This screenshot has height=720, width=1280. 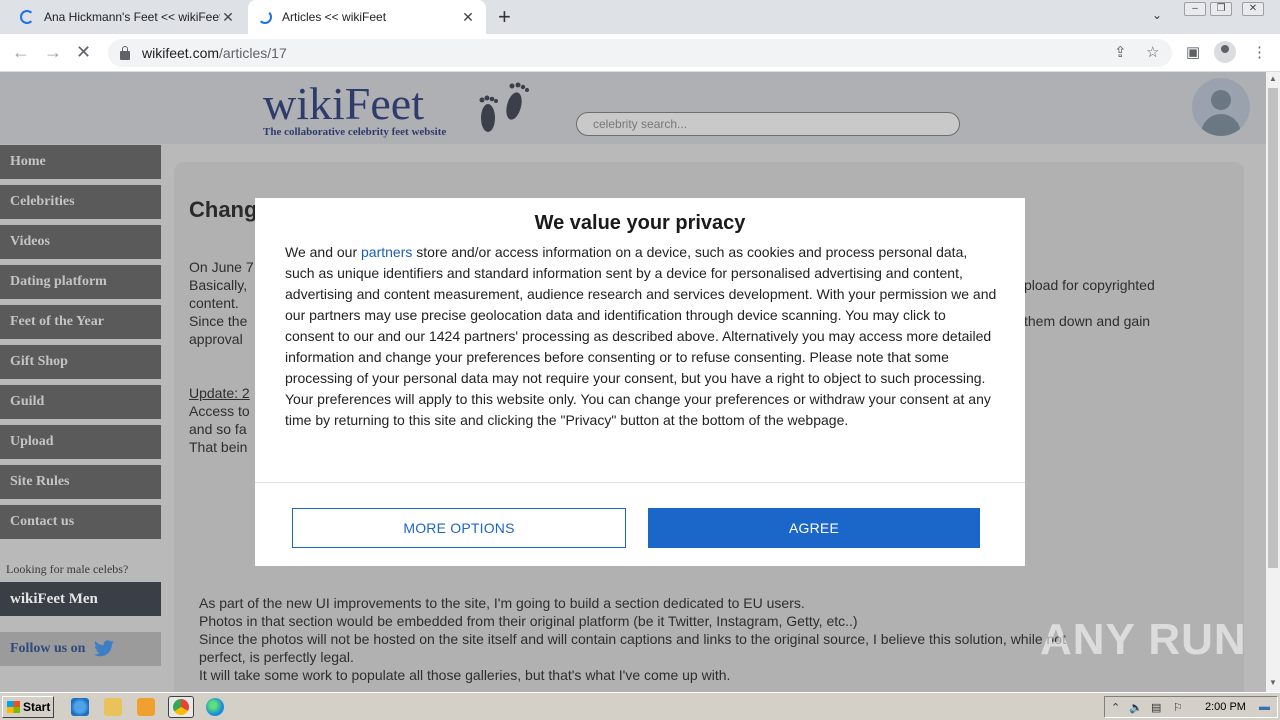 What do you see at coordinates (640, 482) in the screenshot?
I see `divider` at bounding box center [640, 482].